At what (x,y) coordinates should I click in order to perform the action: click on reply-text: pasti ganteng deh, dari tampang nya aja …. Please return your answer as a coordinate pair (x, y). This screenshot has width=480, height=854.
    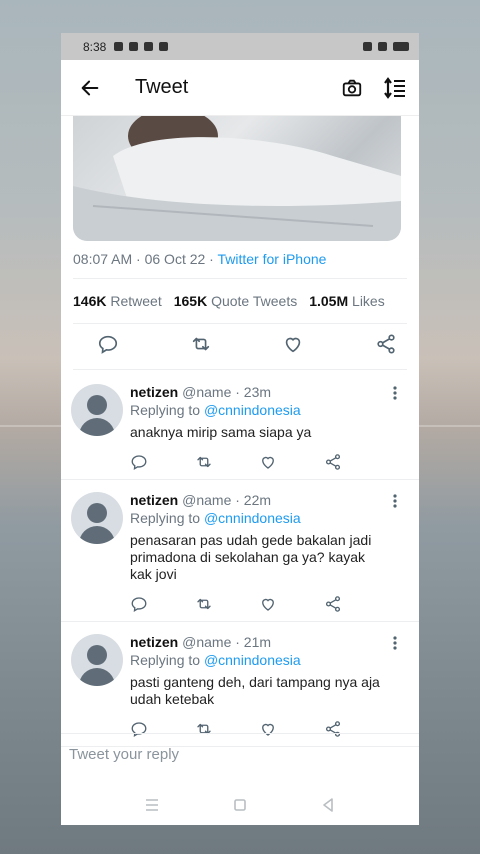
    Looking at the image, I should click on (255, 690).